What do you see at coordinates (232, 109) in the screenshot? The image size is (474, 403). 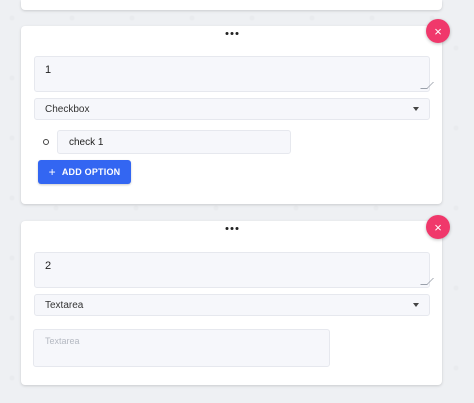 I see `question-type-select: Checkbox` at bounding box center [232, 109].